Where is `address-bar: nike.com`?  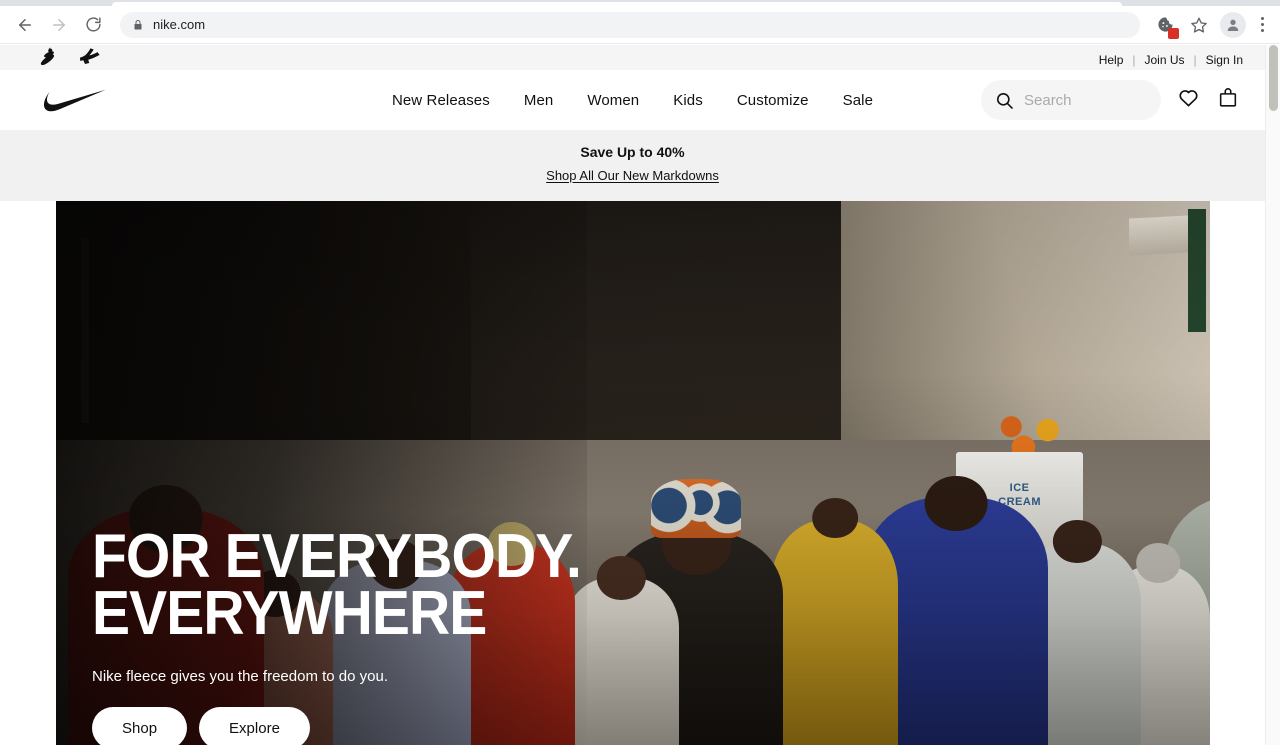
address-bar: nike.com is located at coordinates (630, 24).